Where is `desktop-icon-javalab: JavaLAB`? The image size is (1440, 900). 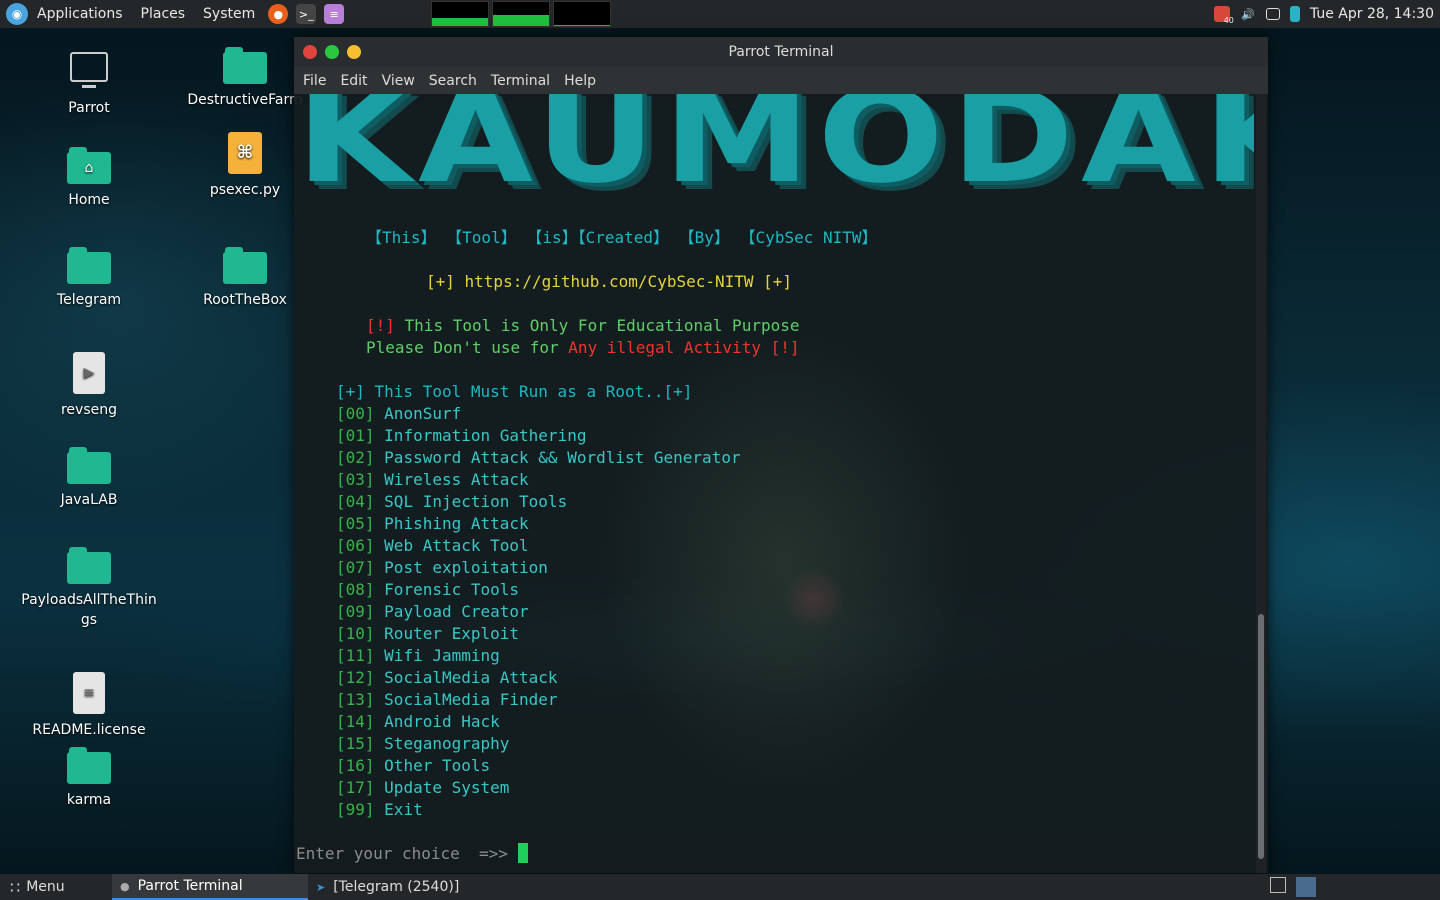 desktop-icon-javalab: JavaLAB is located at coordinates (89, 478).